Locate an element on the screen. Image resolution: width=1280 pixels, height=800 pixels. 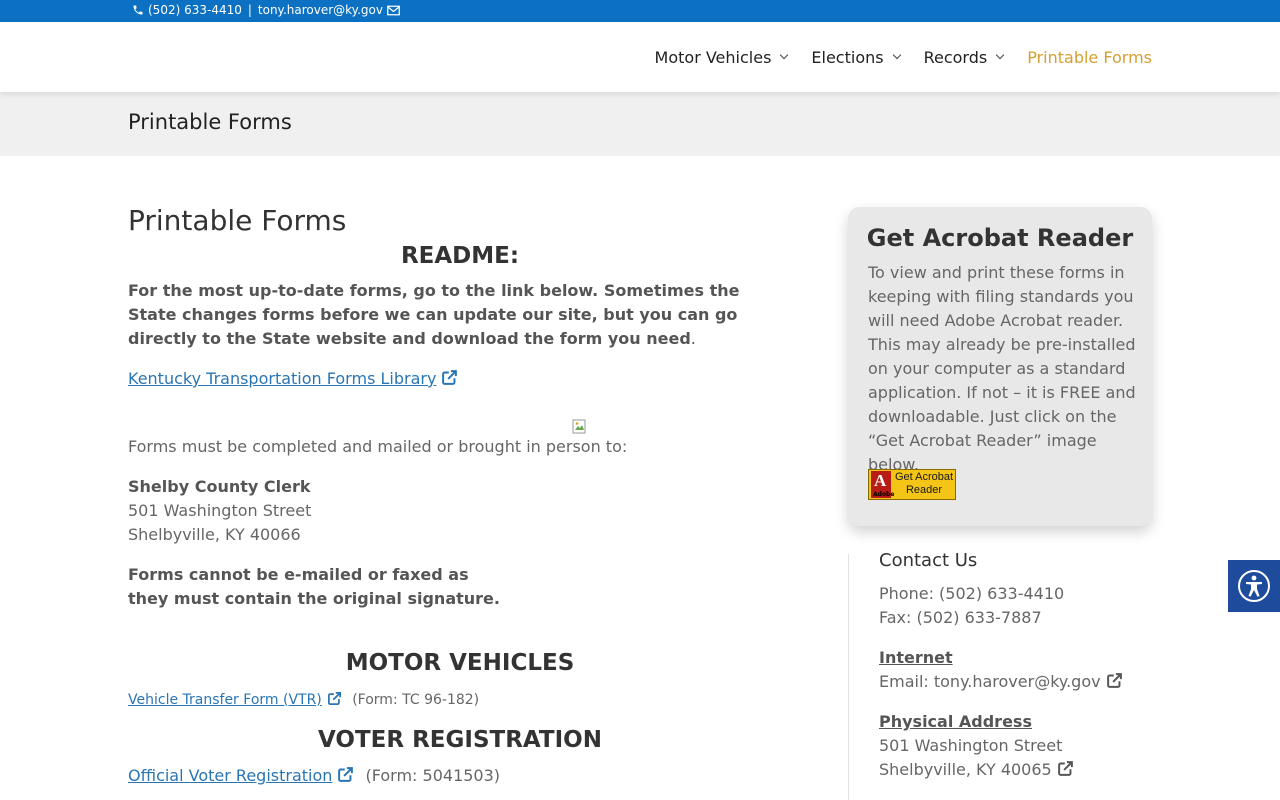
nav-item-printable-forms: Printable Forms is located at coordinates (1089, 57).